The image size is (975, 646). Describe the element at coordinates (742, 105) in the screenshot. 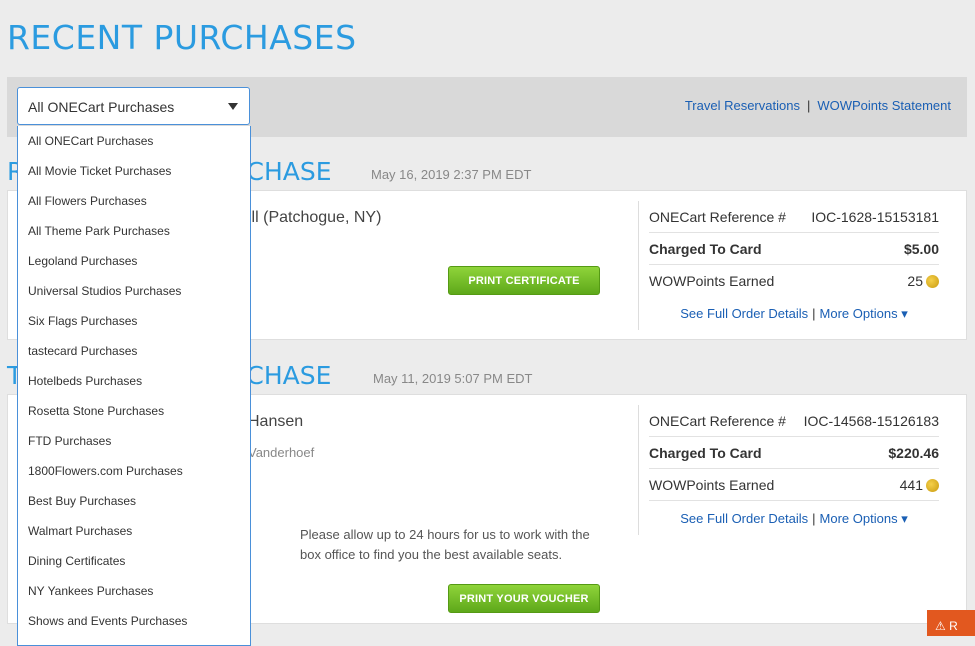

I see `travel-reservations-link: Travel Reservations` at that location.